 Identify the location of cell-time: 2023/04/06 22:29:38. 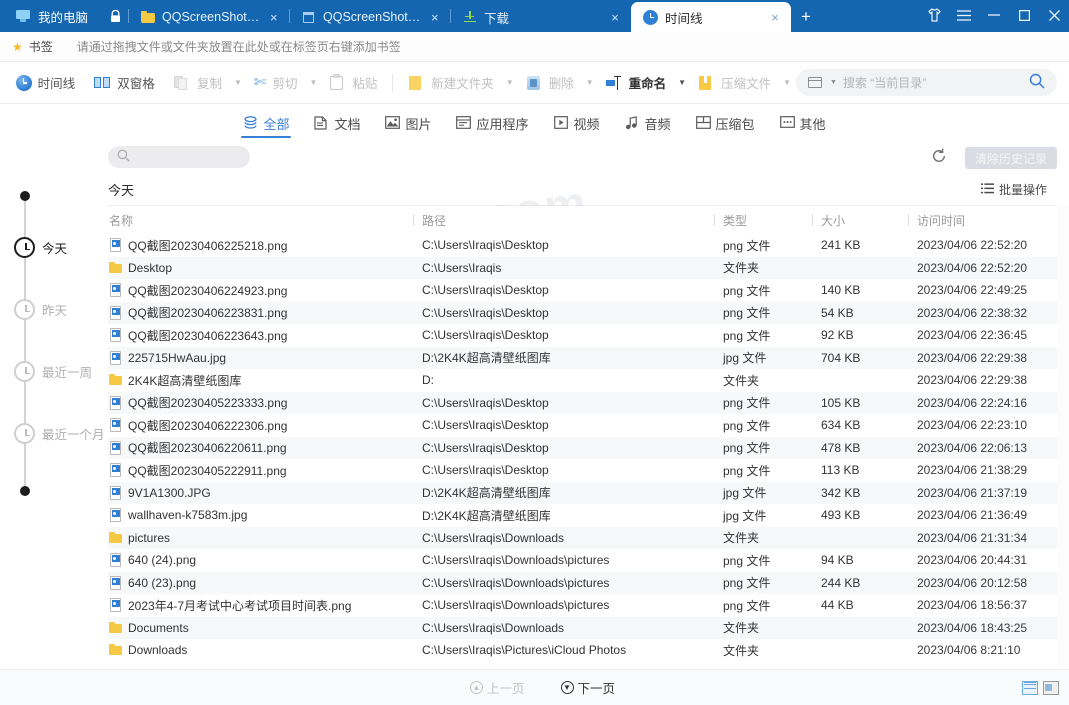
(972, 380).